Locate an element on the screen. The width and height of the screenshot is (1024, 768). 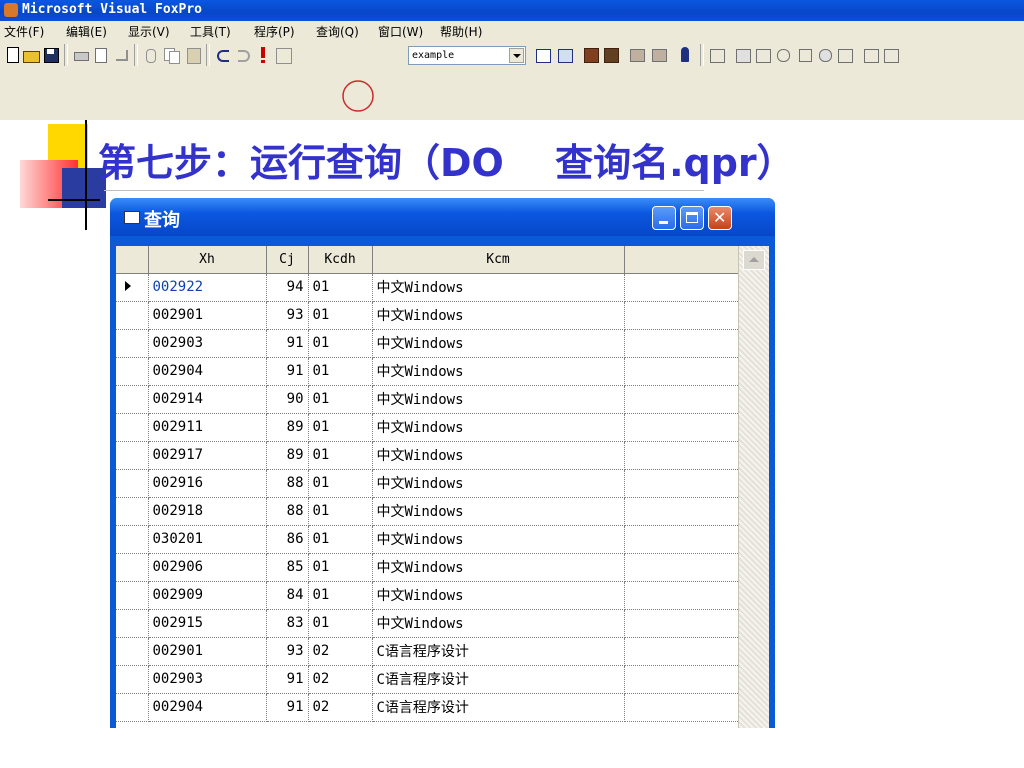
spelling-icon is located at coordinates (121, 55).